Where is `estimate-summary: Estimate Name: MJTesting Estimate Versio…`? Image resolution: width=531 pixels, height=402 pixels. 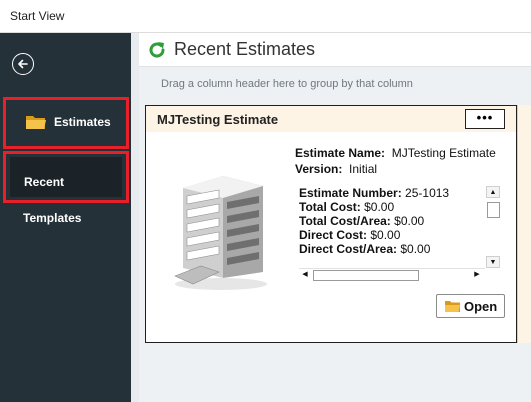 estimate-summary: Estimate Name: MJTesting Estimate Versio… is located at coordinates (395, 161).